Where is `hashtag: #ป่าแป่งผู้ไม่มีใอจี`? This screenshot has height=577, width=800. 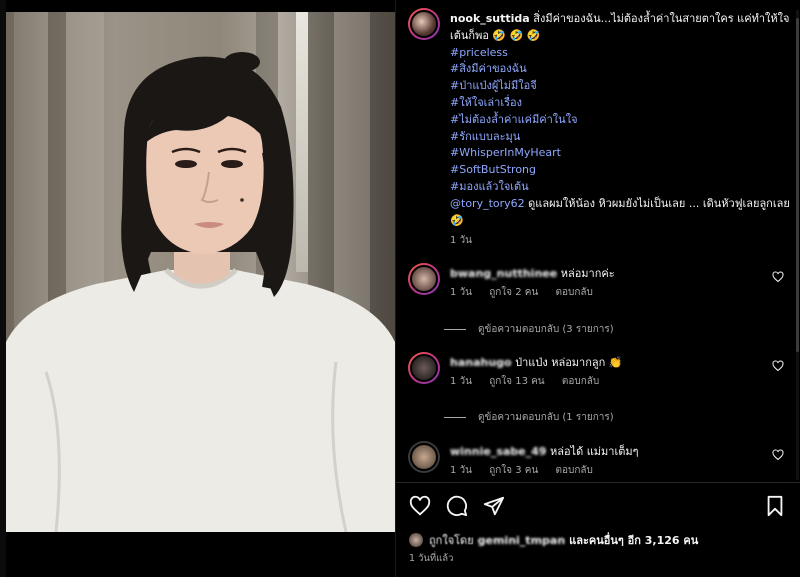 hashtag: #ป่าแป่งผู้ไม่มีใอจี is located at coordinates (620, 86).